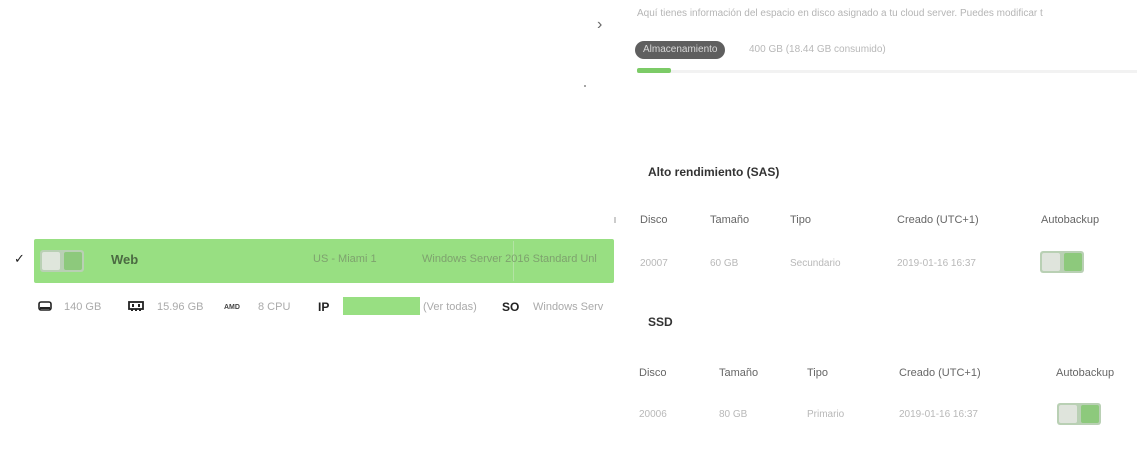 Image resolution: width=1142 pixels, height=465 pixels. What do you see at coordinates (733, 414) in the screenshot?
I see `cell-tamano: 80 GB` at bounding box center [733, 414].